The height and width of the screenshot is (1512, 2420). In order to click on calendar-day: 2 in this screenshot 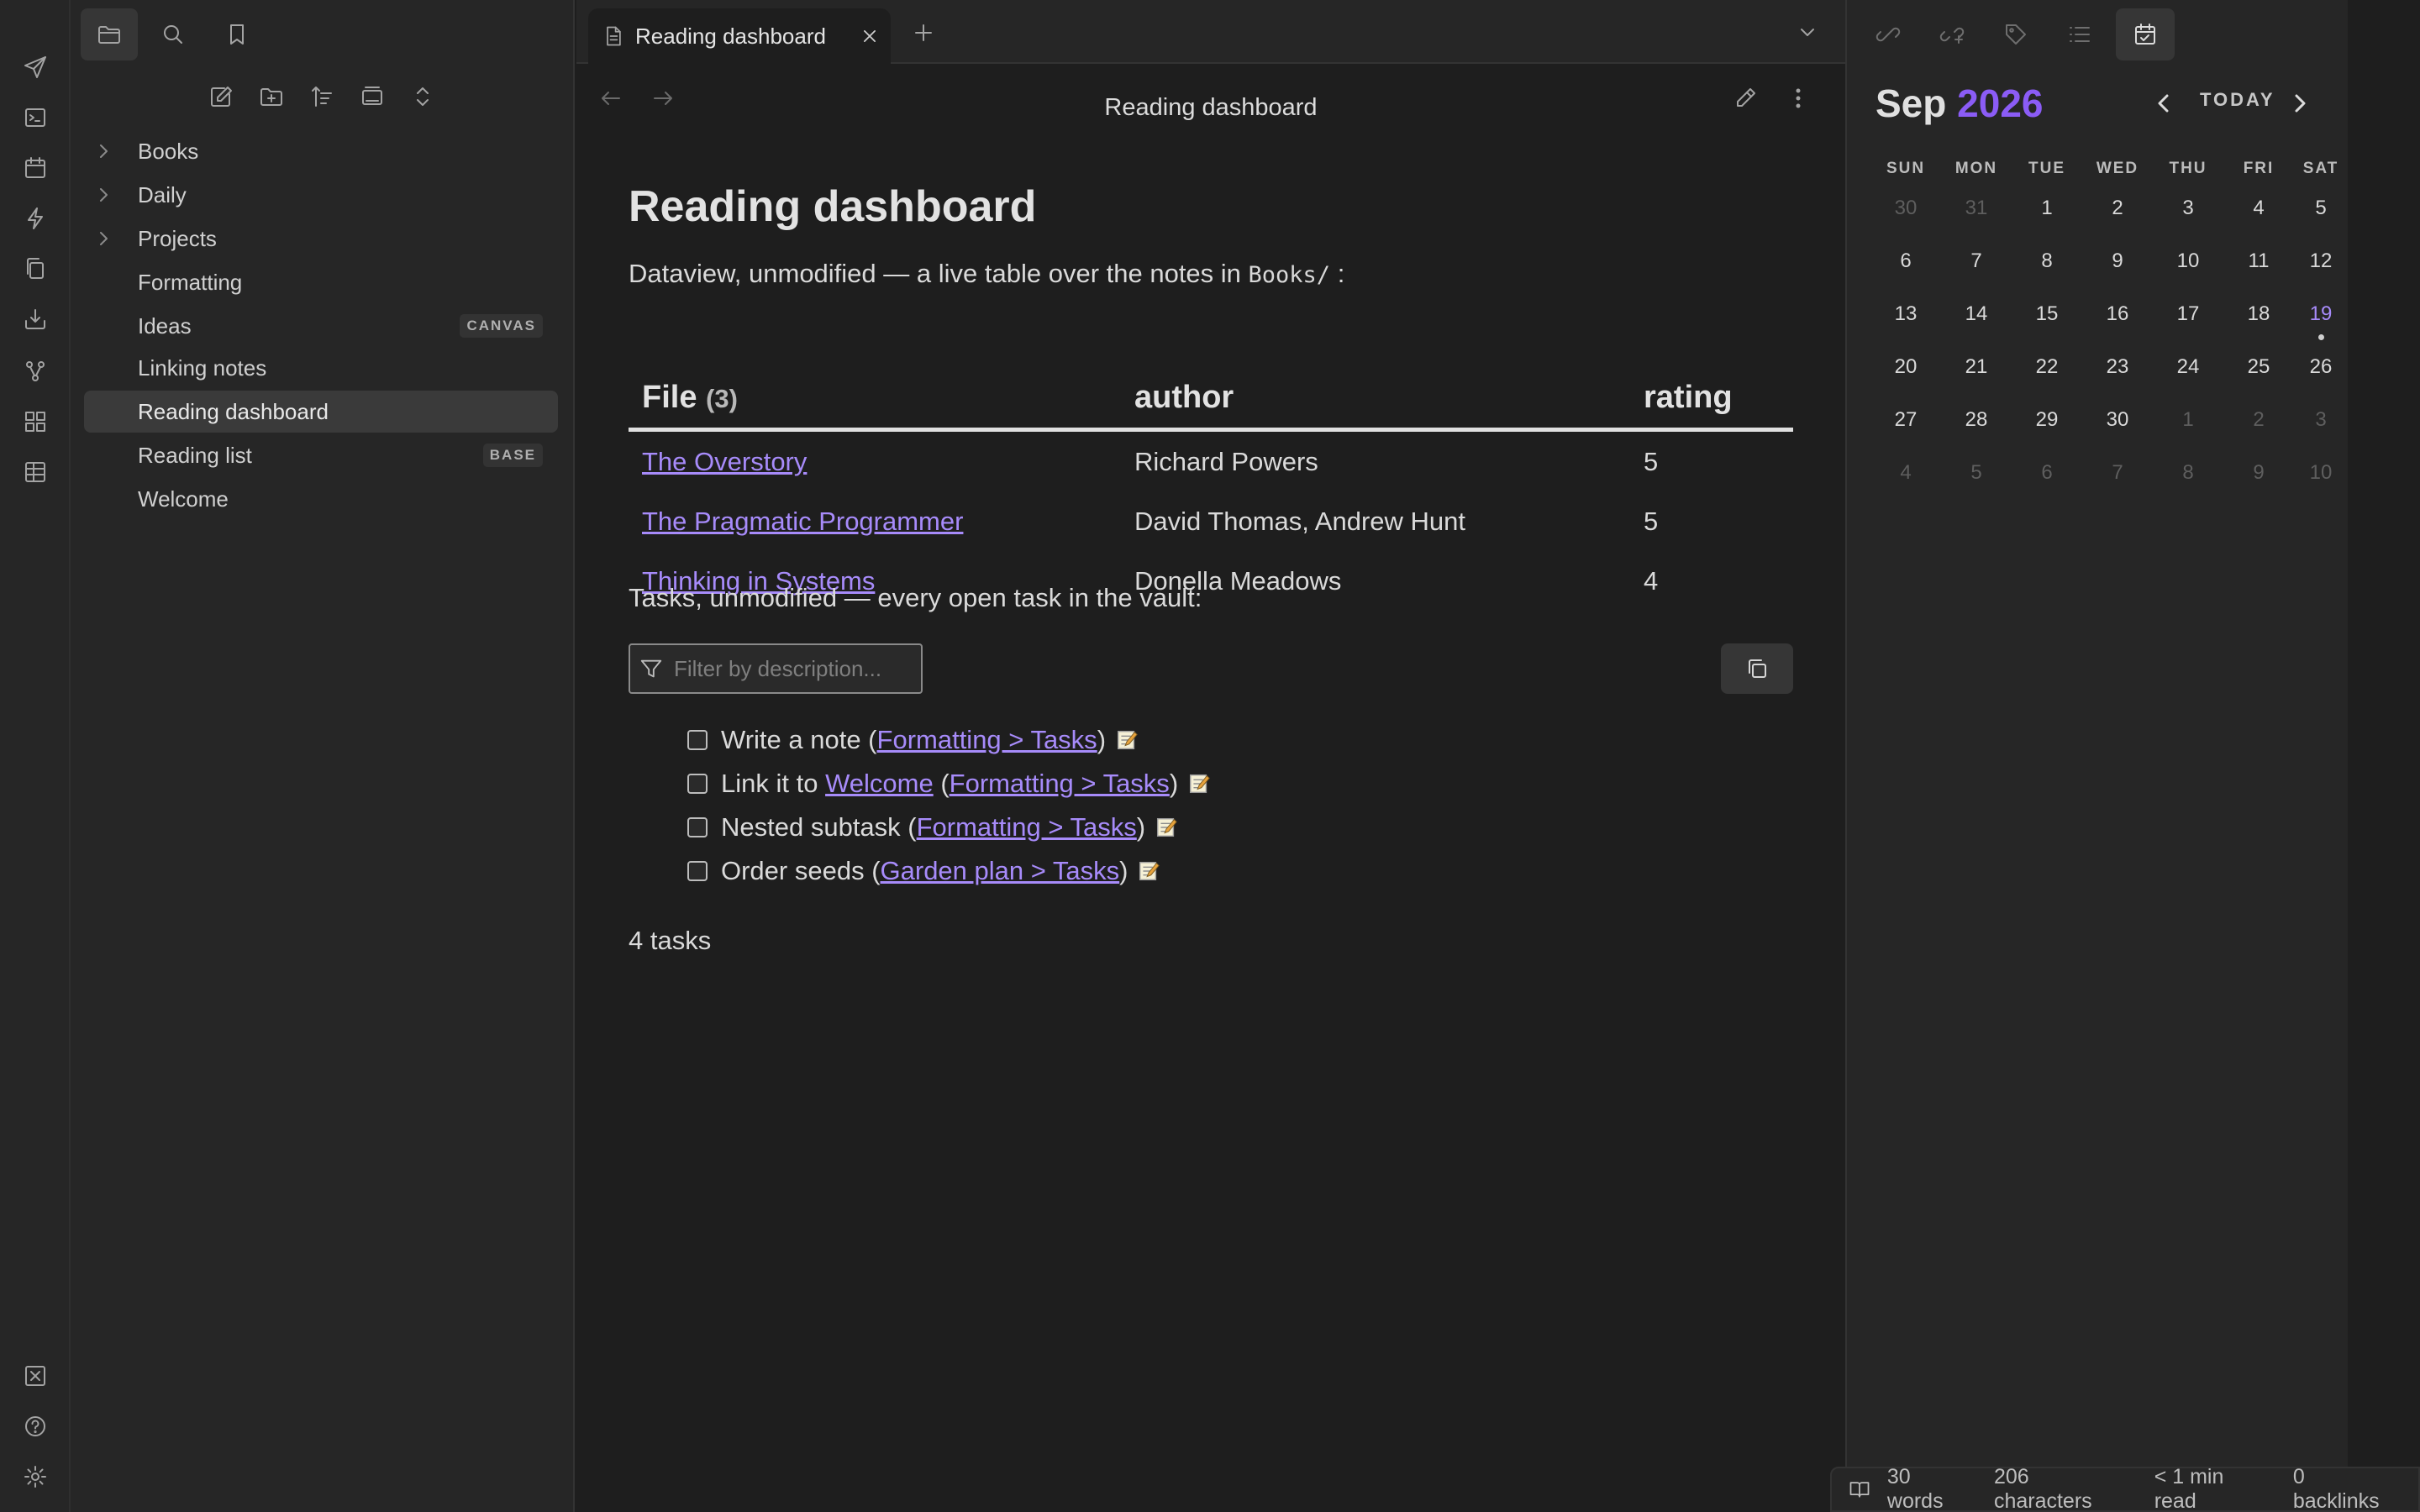, I will do `click(2258, 420)`.